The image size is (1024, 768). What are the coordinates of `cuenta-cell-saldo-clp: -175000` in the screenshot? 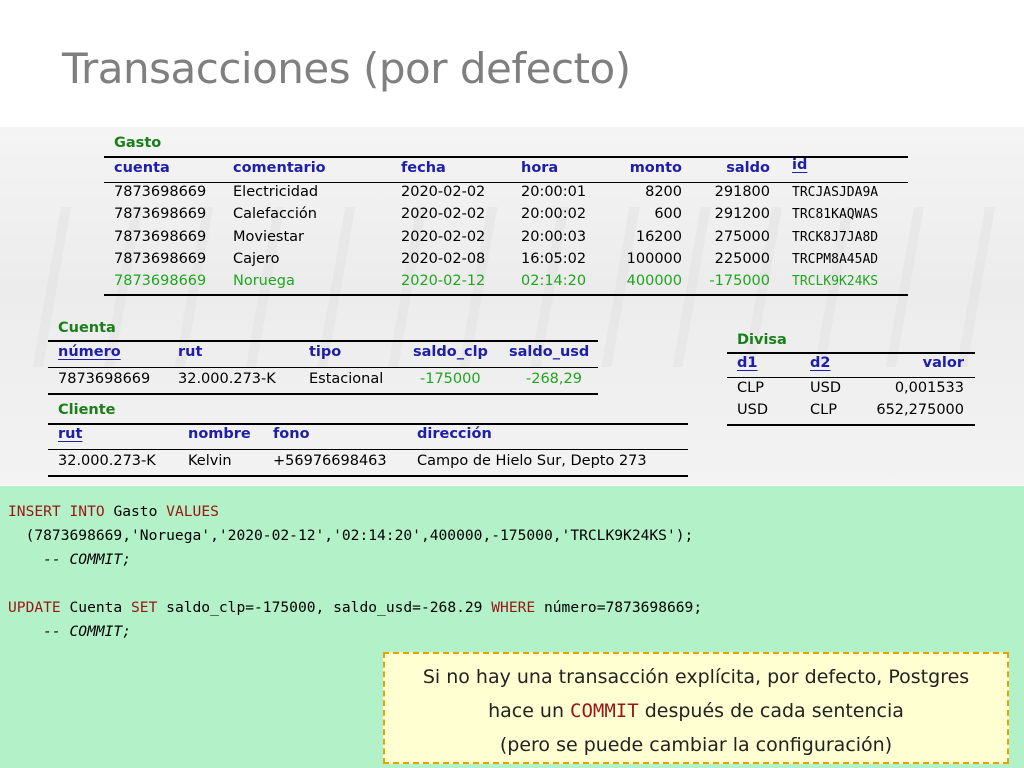 It's located at (450, 379).